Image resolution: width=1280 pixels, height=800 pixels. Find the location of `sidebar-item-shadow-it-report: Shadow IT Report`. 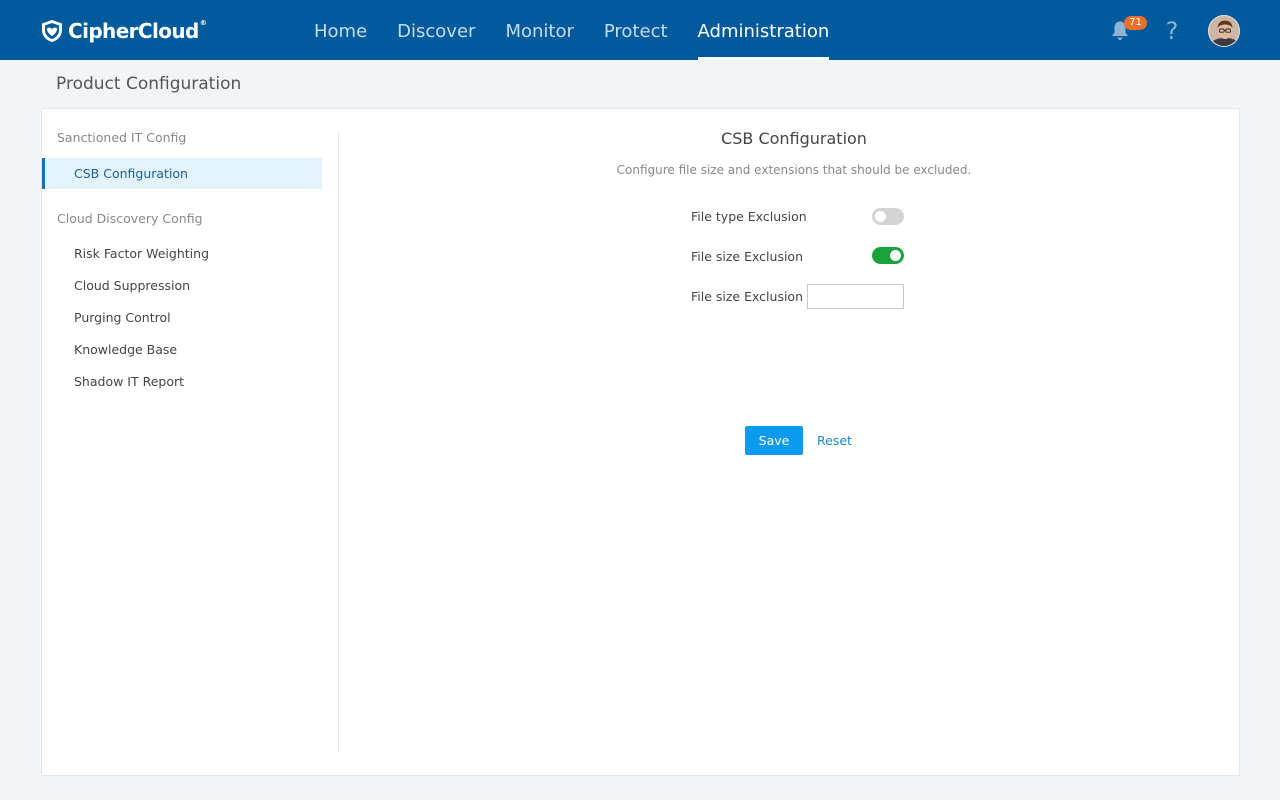

sidebar-item-shadow-it-report: Shadow IT Report is located at coordinates (182, 381).